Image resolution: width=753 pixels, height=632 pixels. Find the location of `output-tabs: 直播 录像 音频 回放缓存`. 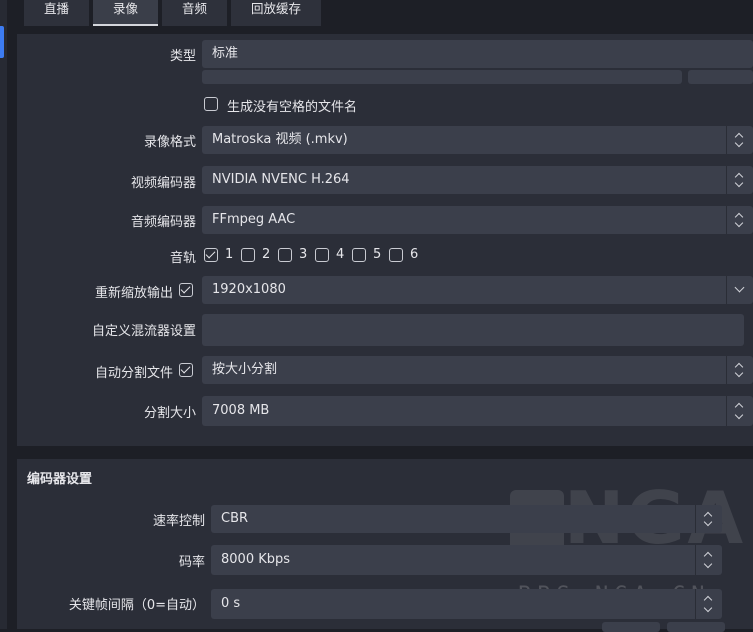

output-tabs: 直播 录像 音频 回放缓存 is located at coordinates (174, 13).